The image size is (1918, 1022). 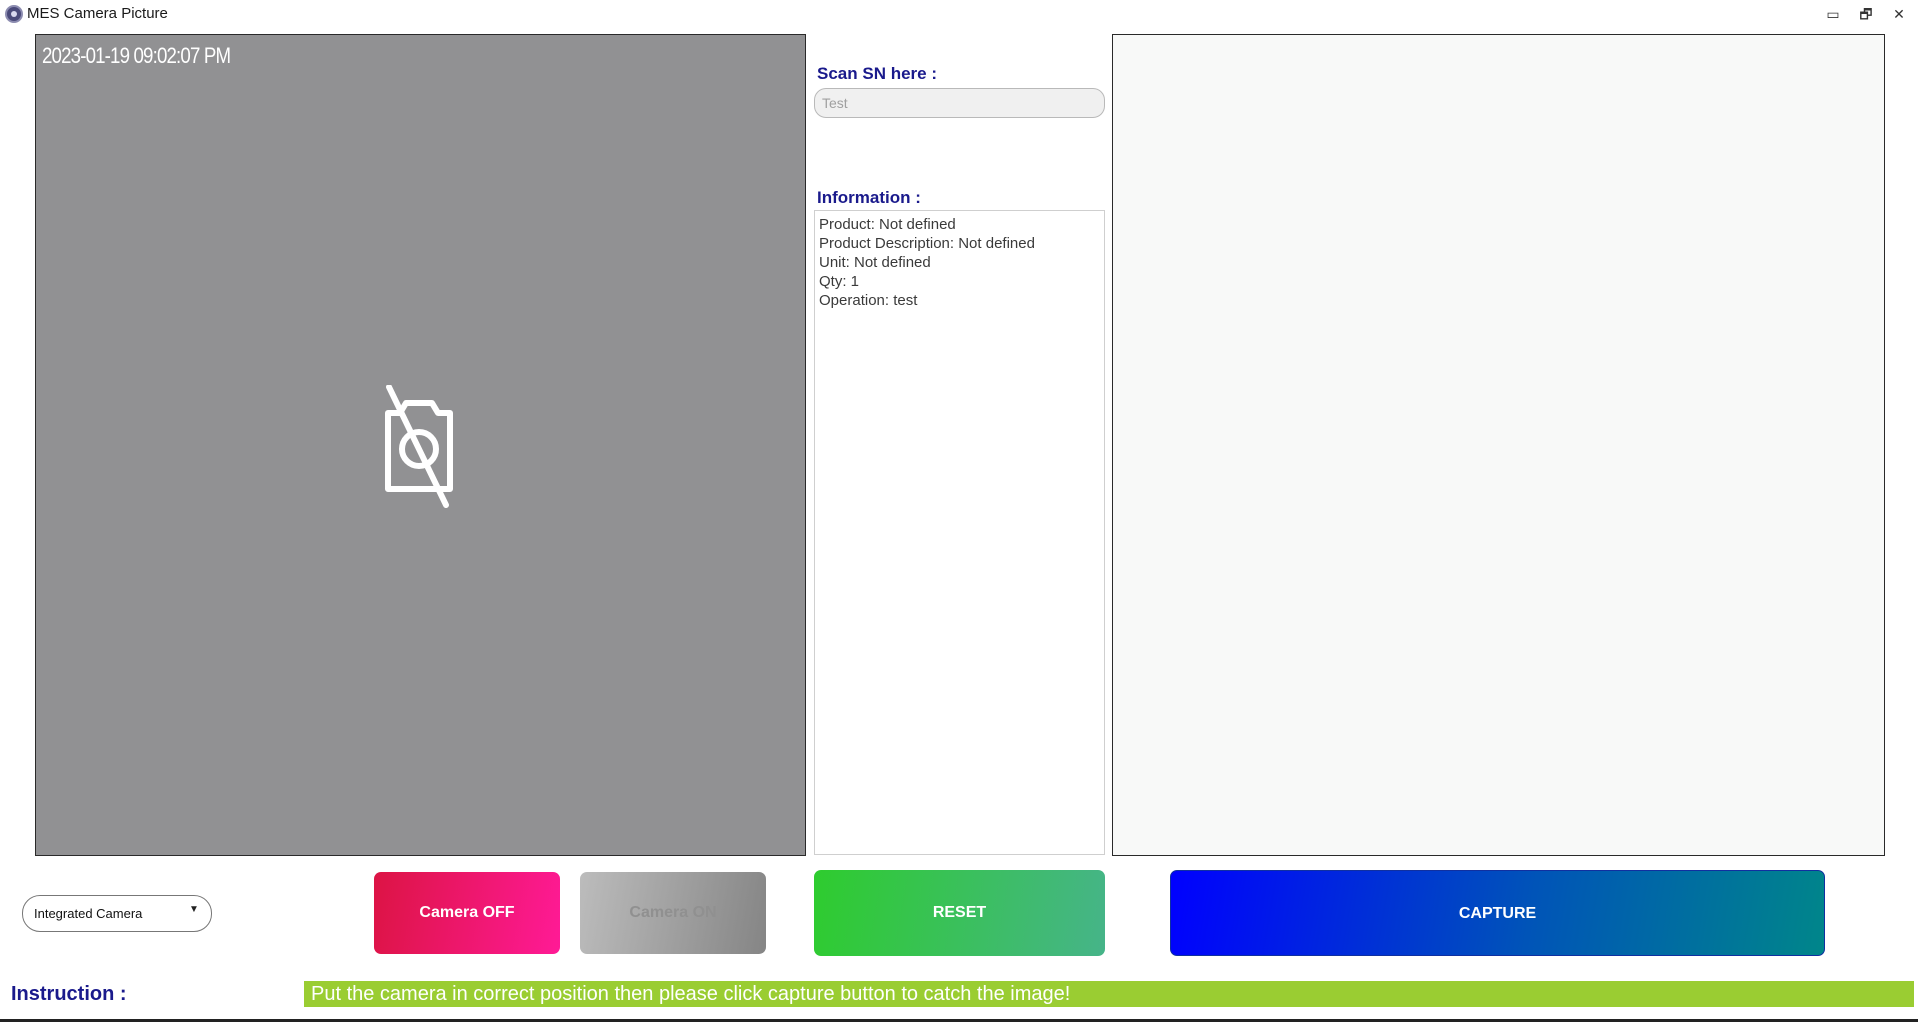 I want to click on camera-select: Integrated Camera ▼, so click(x=117, y=913).